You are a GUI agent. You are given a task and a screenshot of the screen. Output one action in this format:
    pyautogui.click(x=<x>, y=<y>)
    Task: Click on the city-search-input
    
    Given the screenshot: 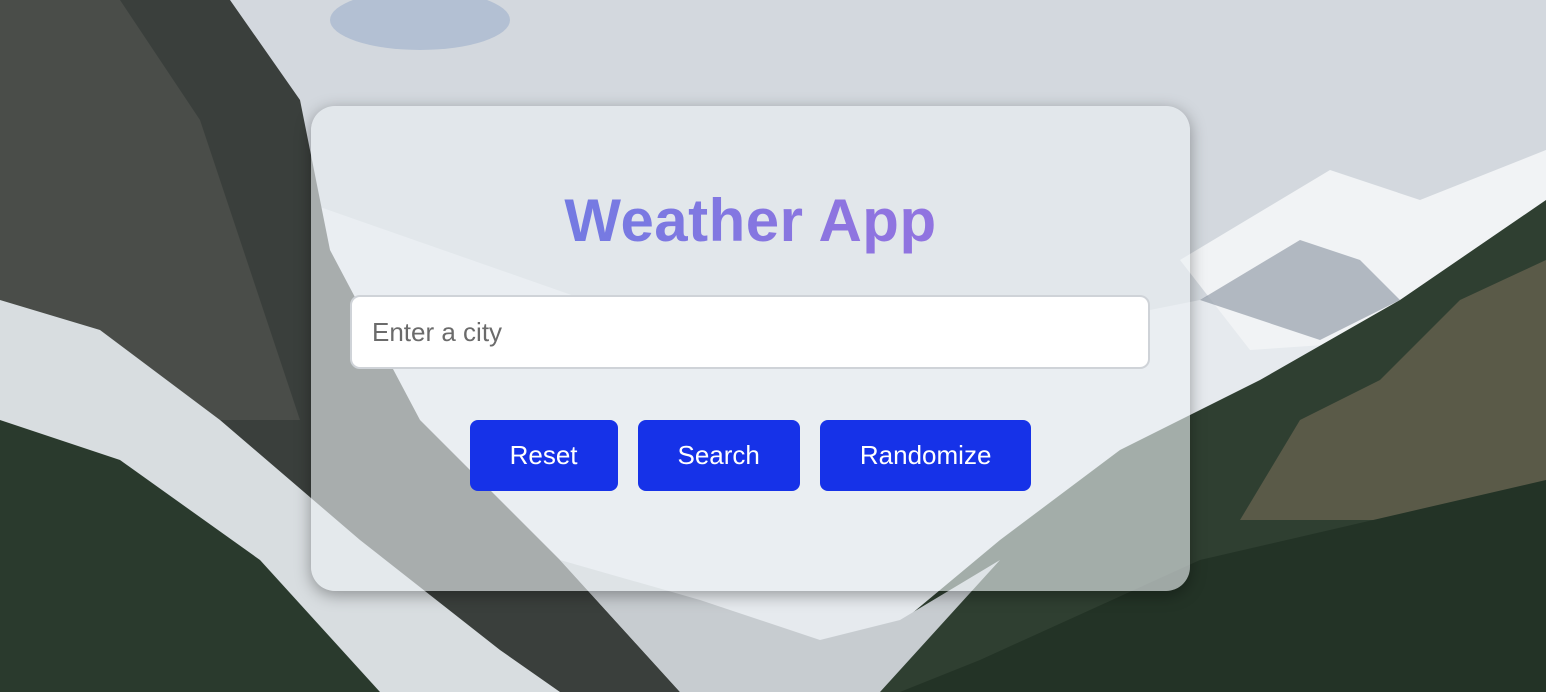 What is the action you would take?
    pyautogui.click(x=750, y=332)
    